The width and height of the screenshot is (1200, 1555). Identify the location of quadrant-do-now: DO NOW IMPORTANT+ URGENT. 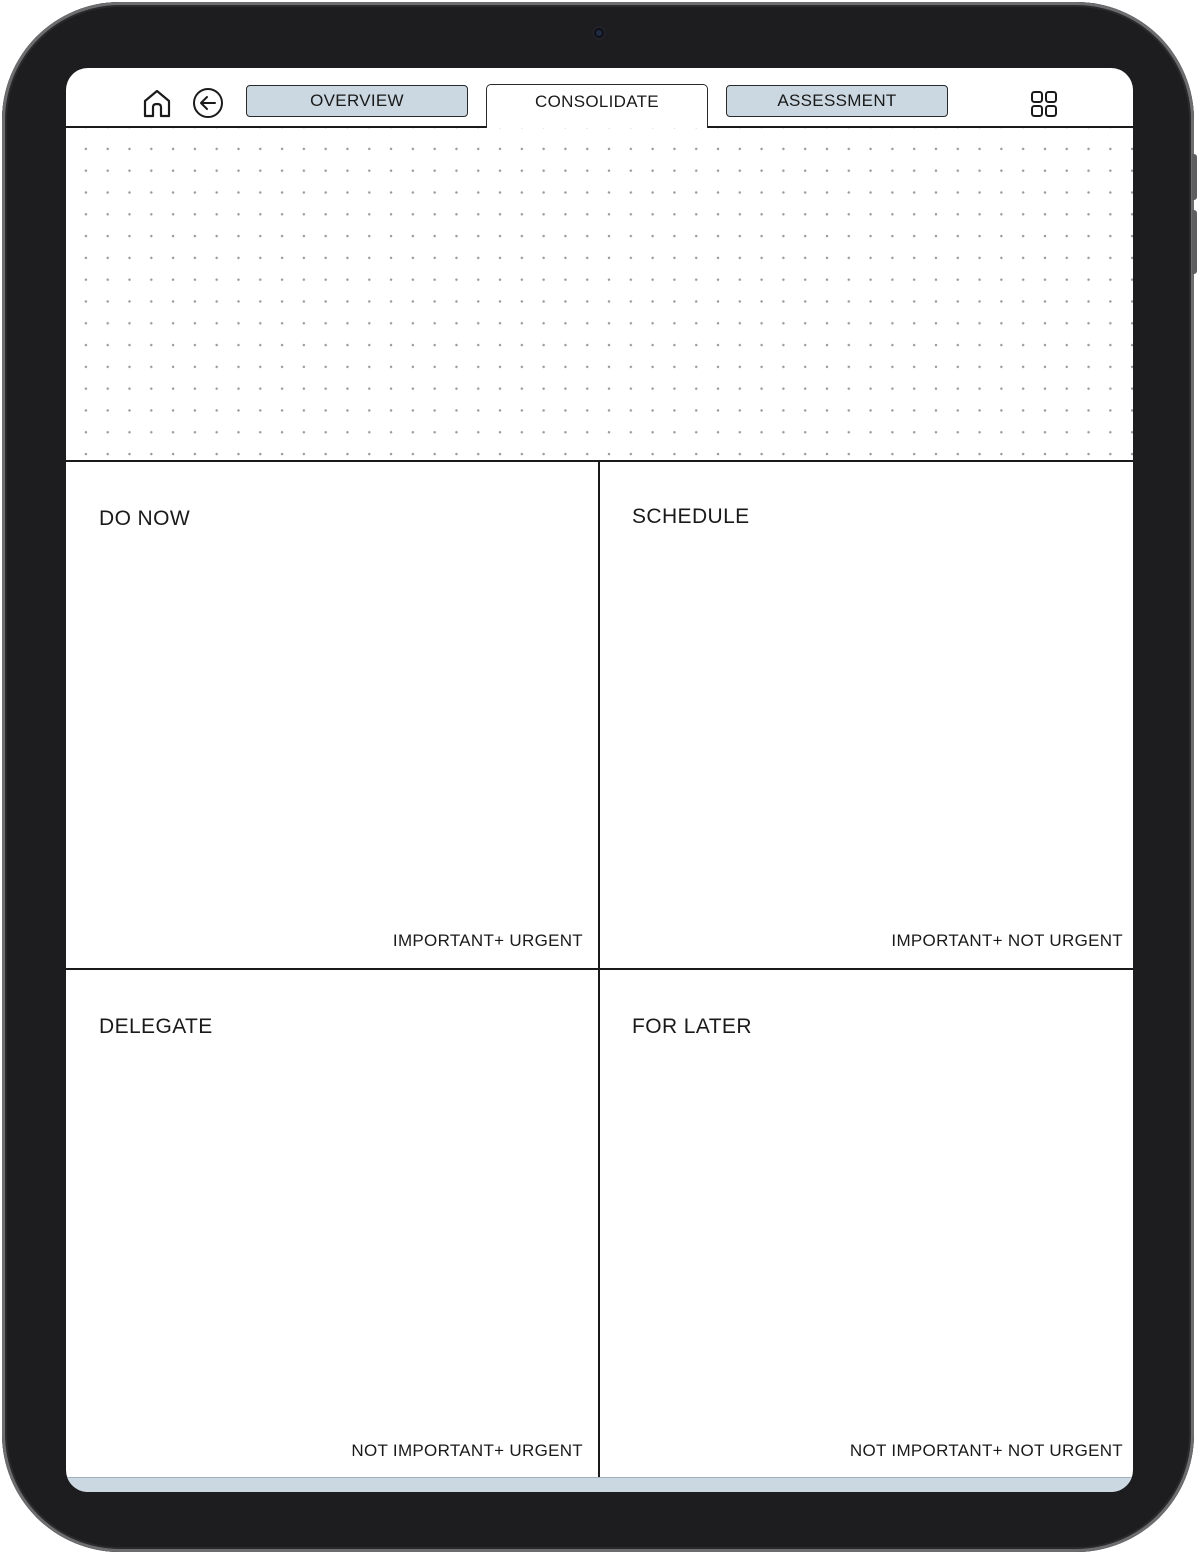
(332, 715).